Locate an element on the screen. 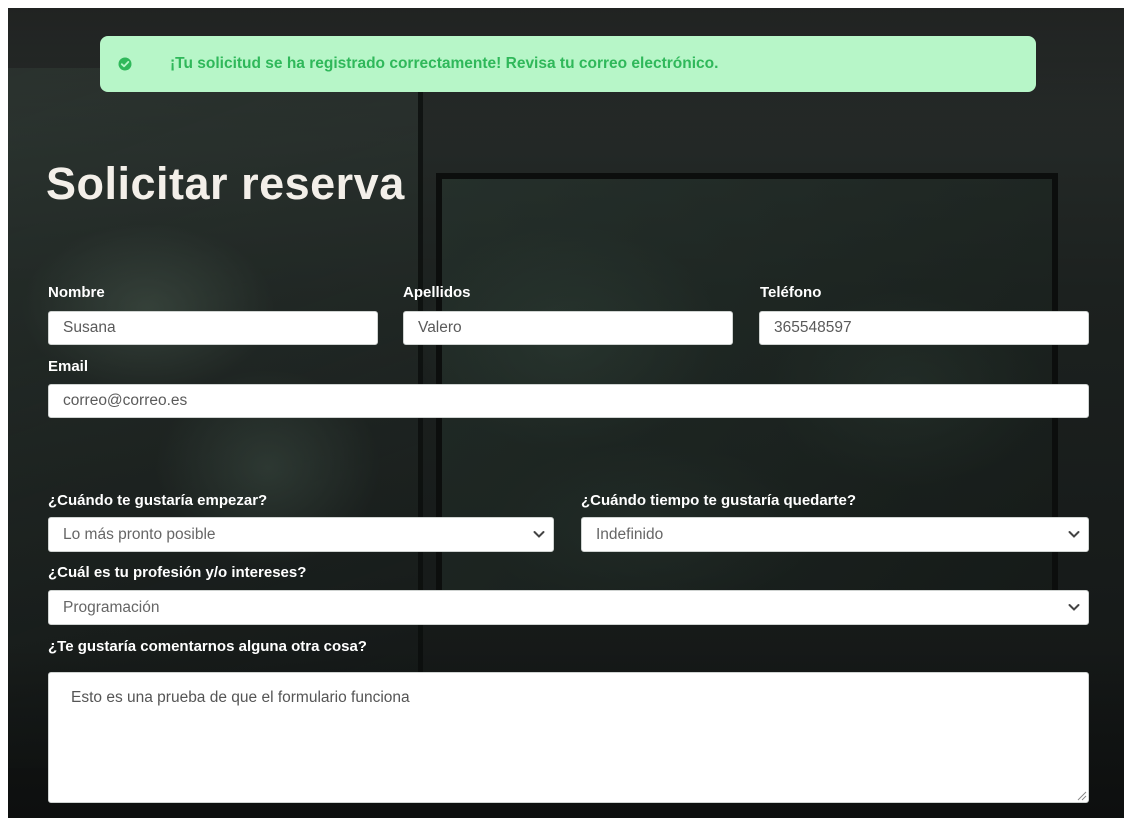 The height and width of the screenshot is (826, 1132). profession-label: ¿Cuál es tu profesión y/o intereses? is located at coordinates (177, 572).